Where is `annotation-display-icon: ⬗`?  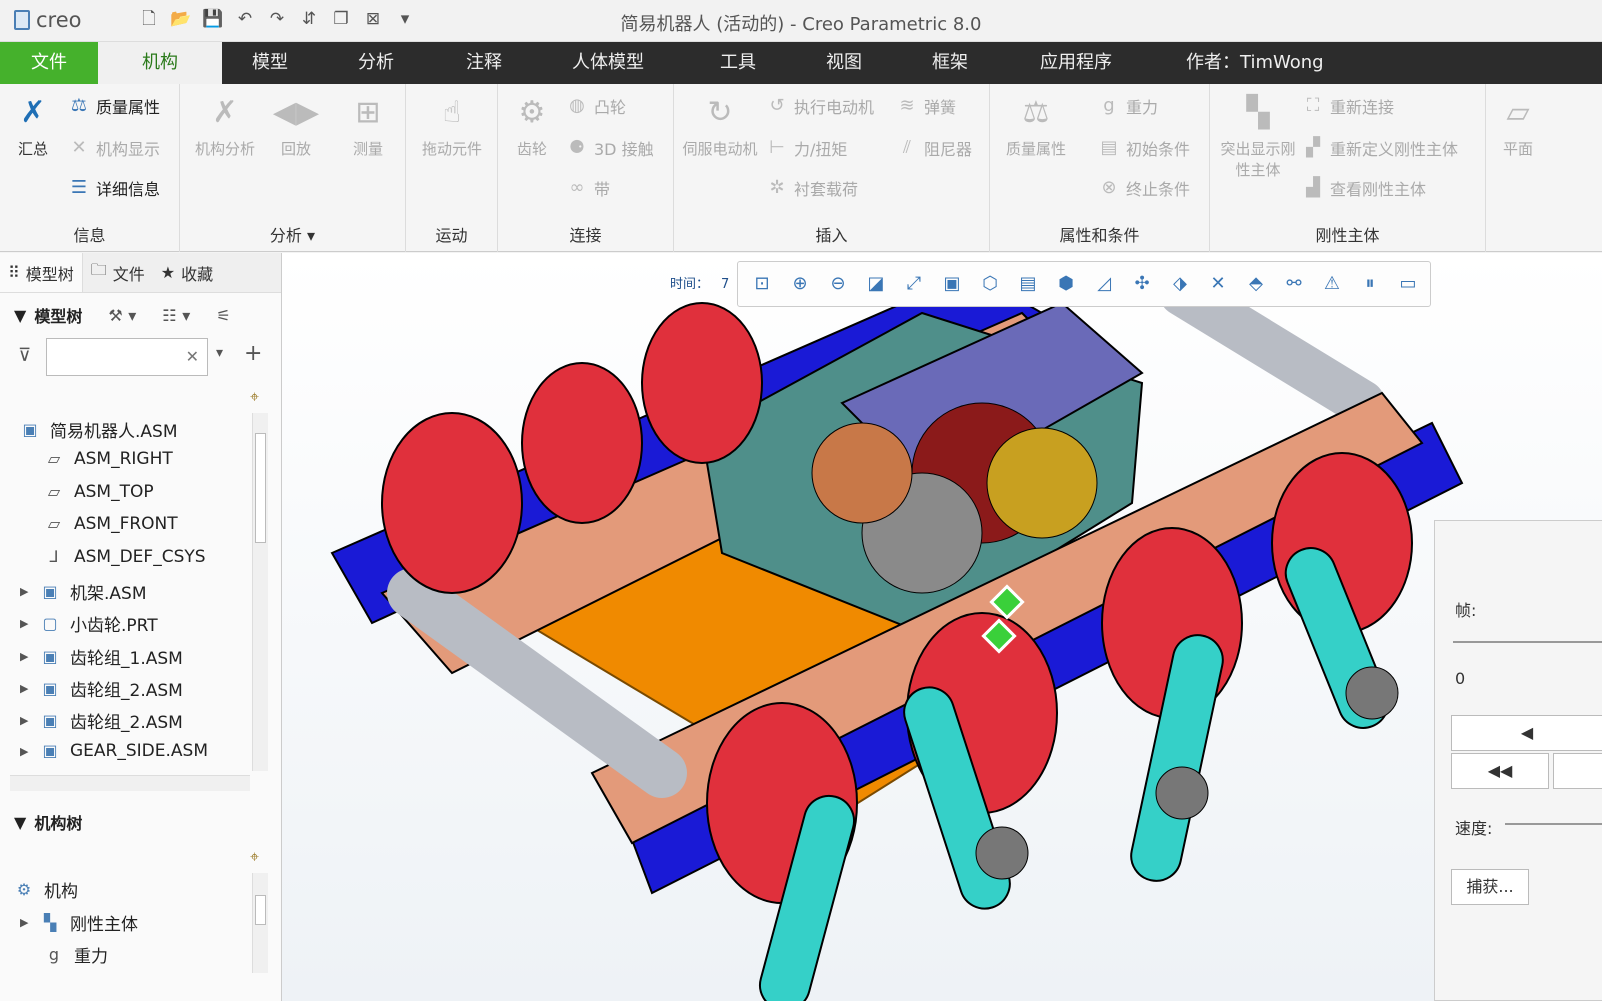
annotation-display-icon: ⬗ is located at coordinates (1180, 284).